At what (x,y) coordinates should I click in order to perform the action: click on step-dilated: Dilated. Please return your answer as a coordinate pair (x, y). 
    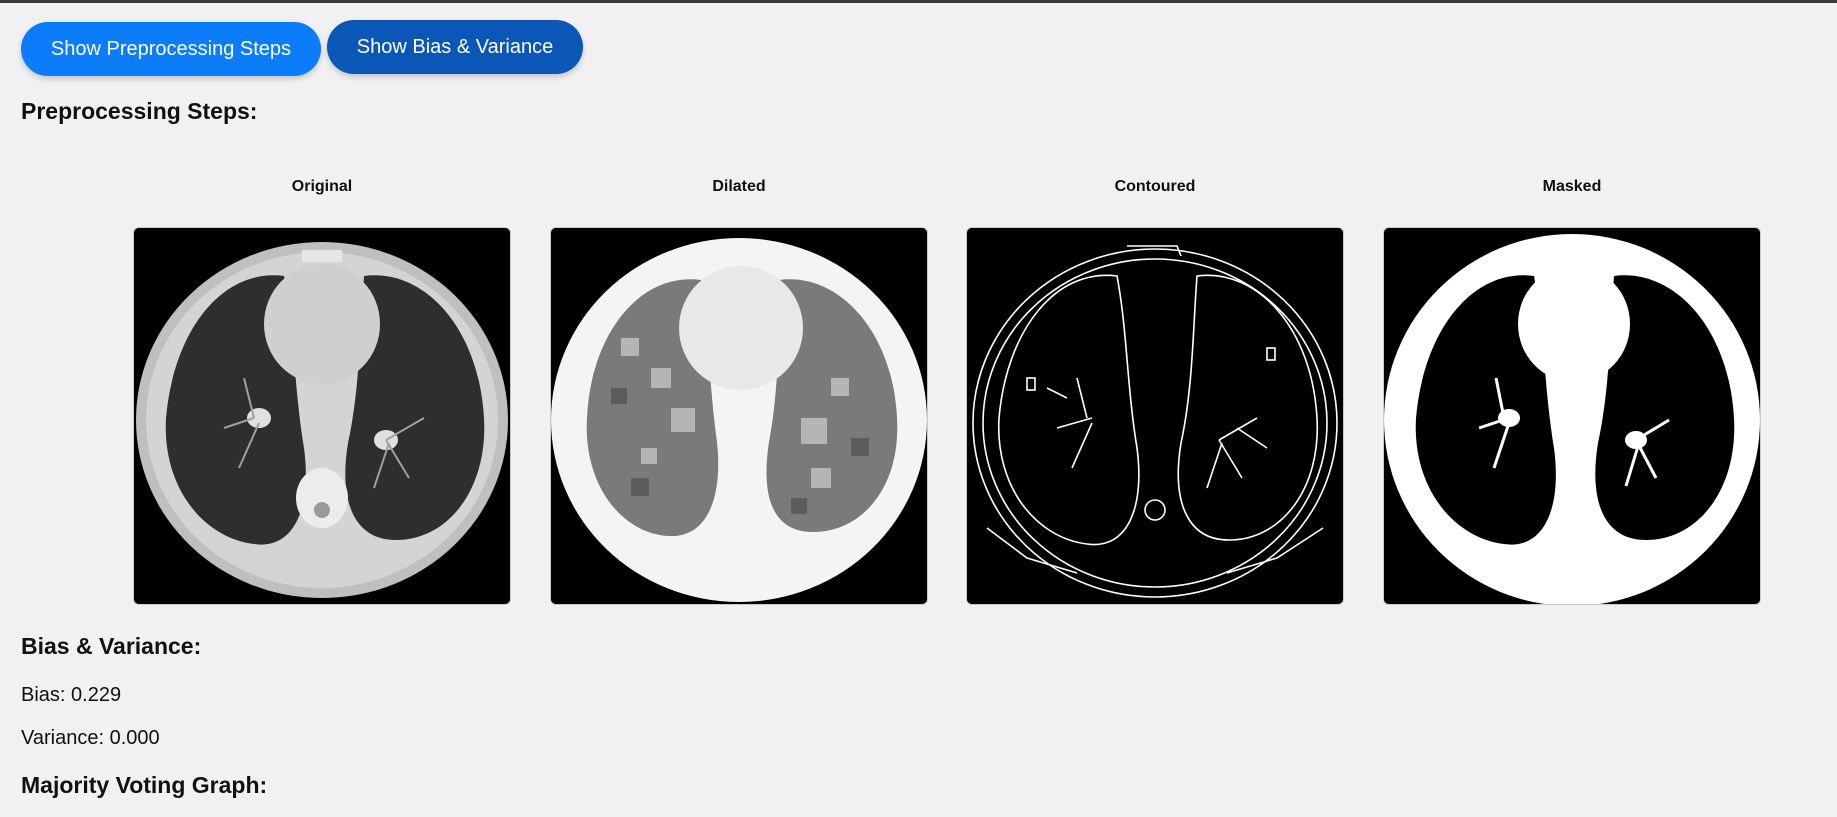
    Looking at the image, I should click on (739, 390).